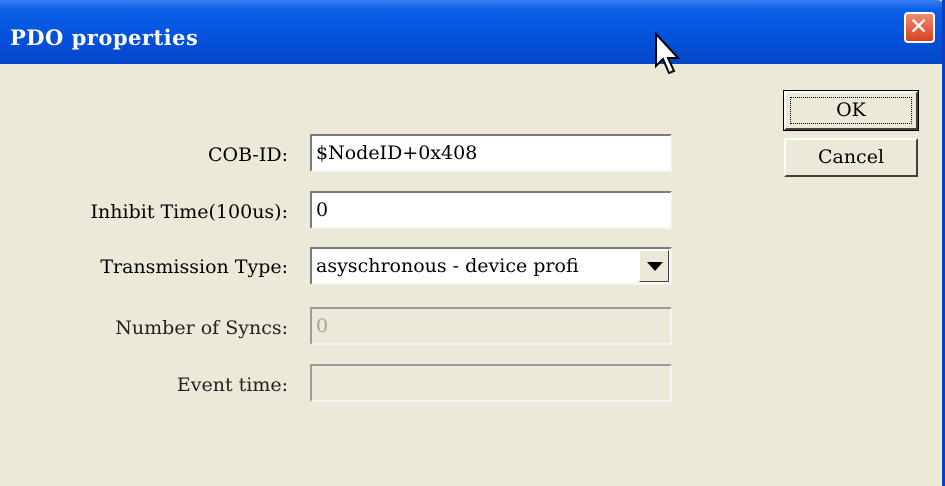 This screenshot has width=945, height=486. I want to click on number-of-syncs-label: Number of Syncs:, so click(201, 328).